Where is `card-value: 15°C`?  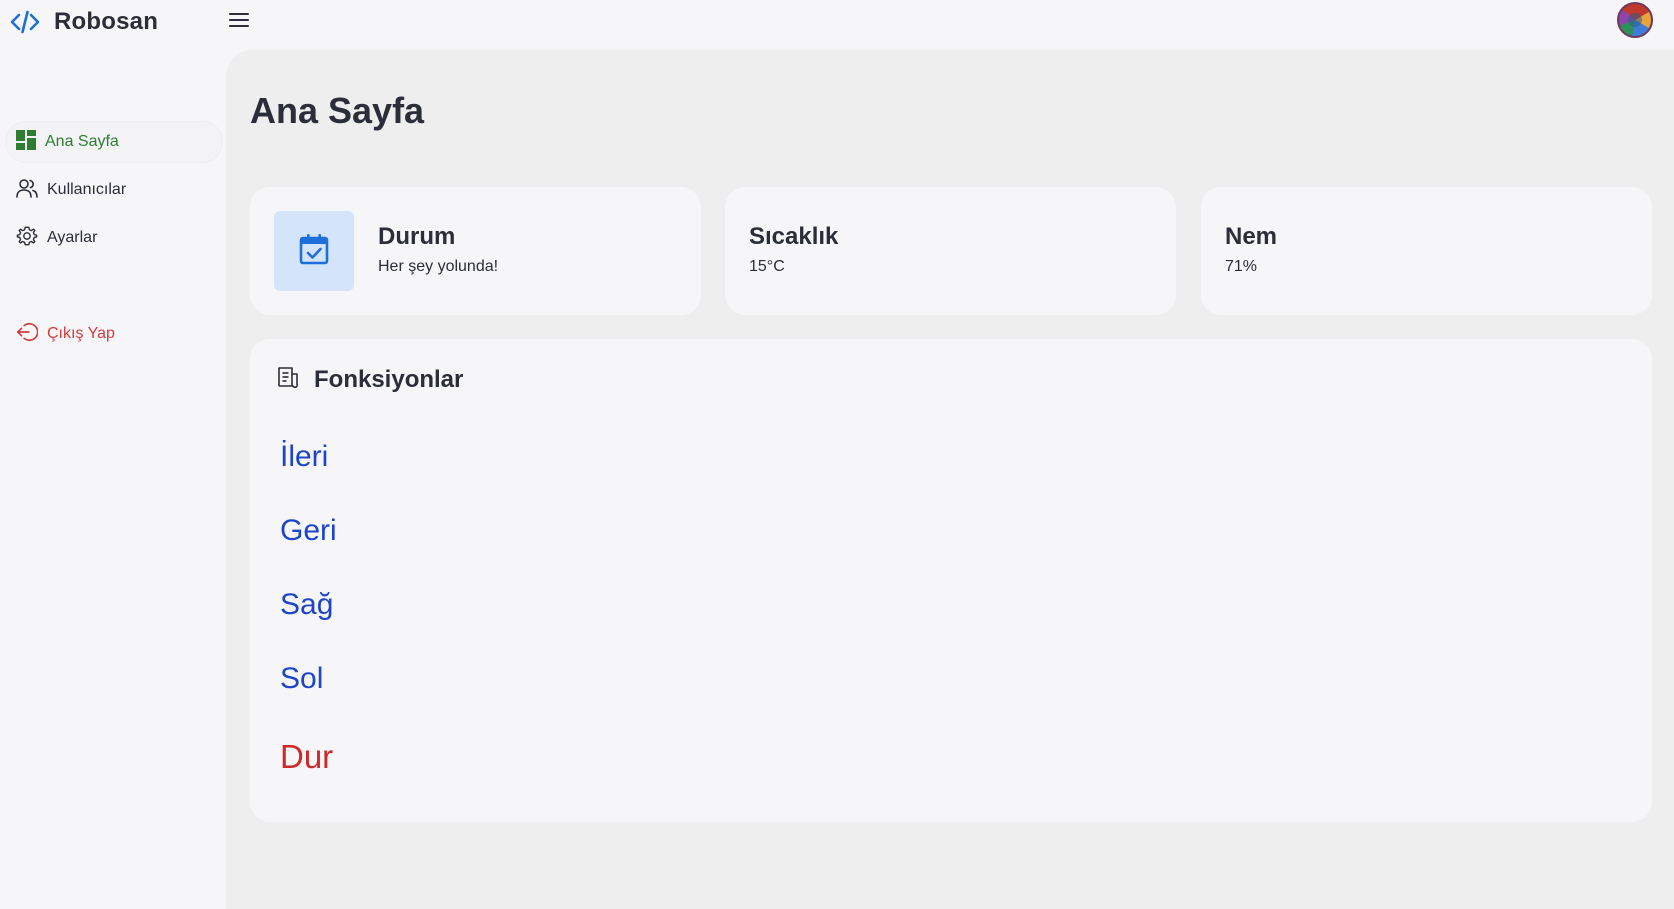 card-value: 15°C is located at coordinates (767, 266).